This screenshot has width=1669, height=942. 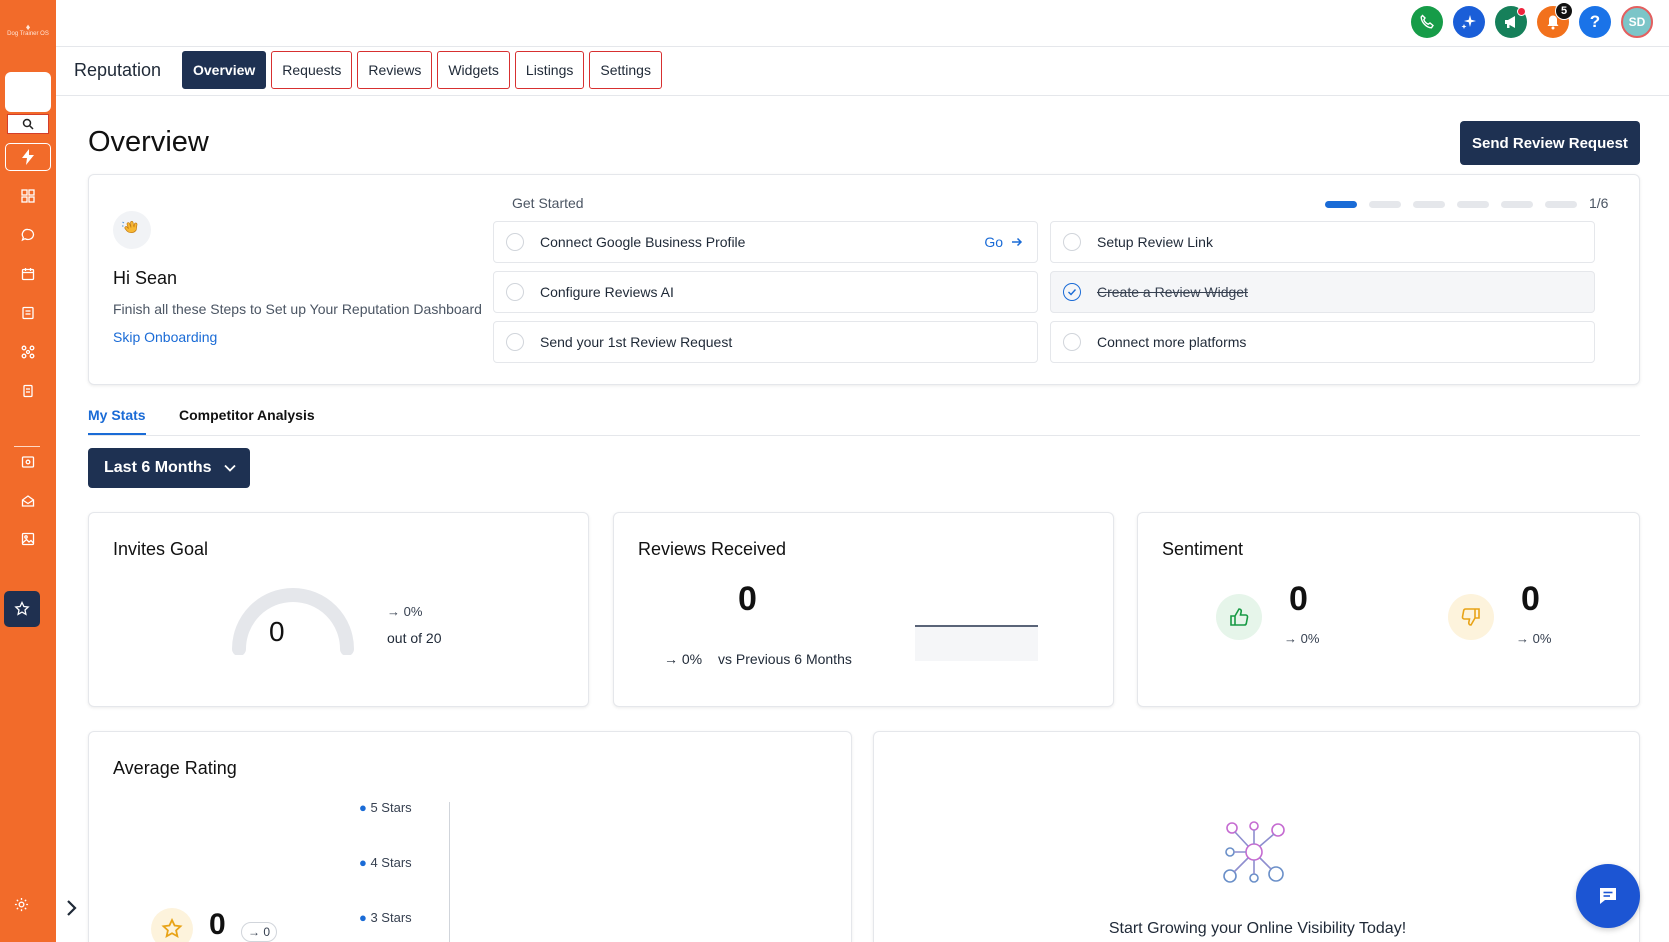 I want to click on date-range-select: Last 6 Months, so click(x=169, y=468).